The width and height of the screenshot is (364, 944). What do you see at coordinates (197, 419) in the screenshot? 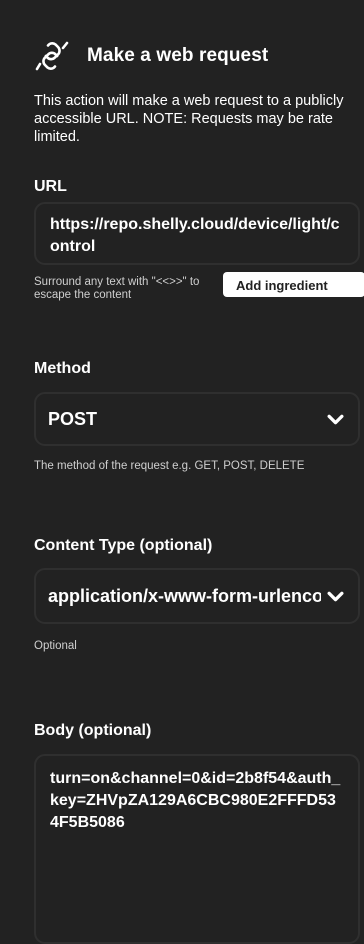
I see `method-select: POST` at bounding box center [197, 419].